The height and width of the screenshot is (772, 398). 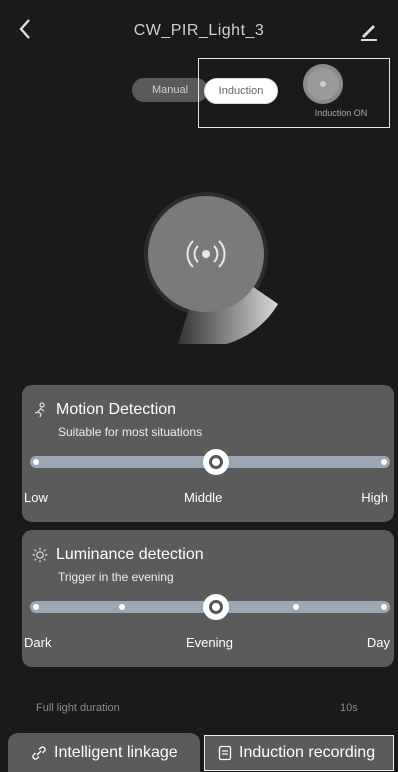 I want to click on induction-recording-label: Induction recording, so click(x=307, y=752).